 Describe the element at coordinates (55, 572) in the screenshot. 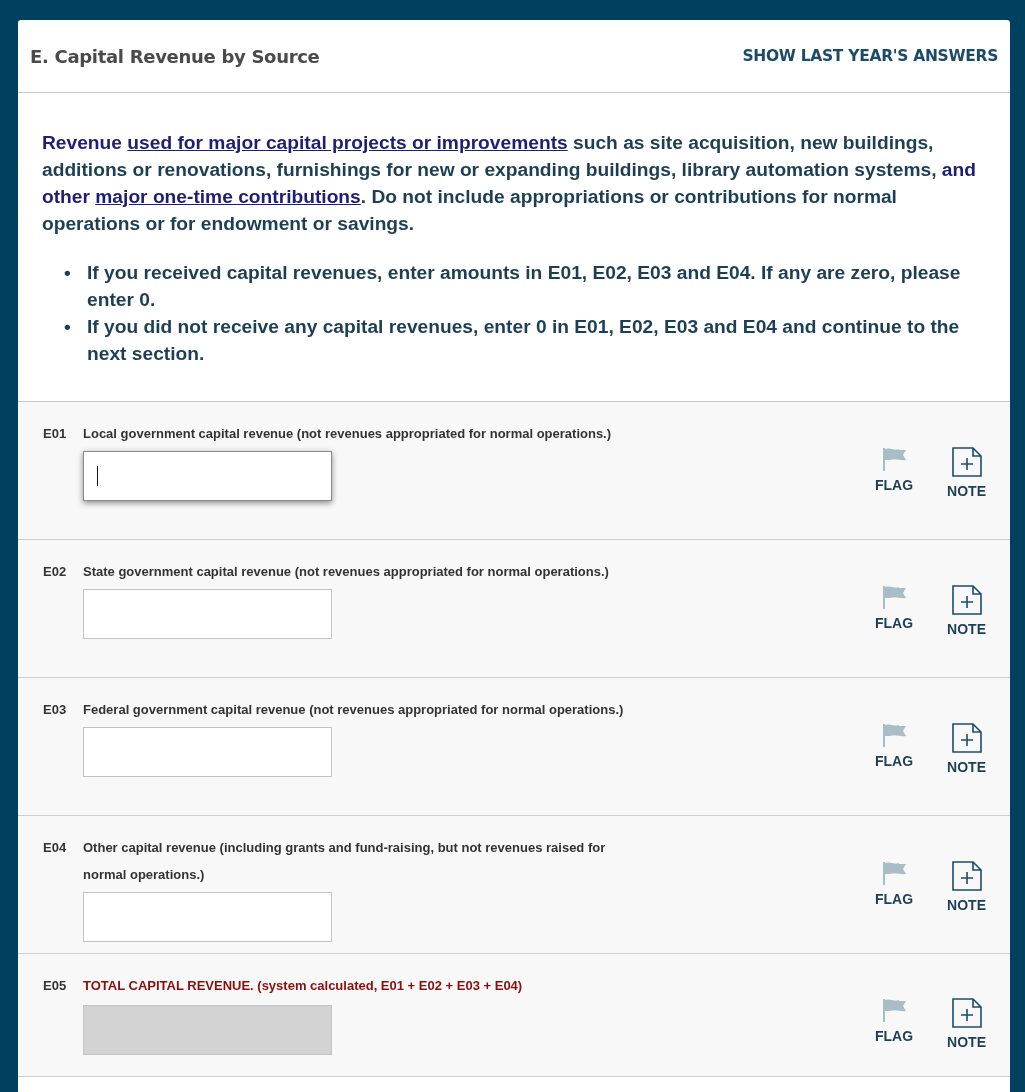

I see `question-code: E02` at that location.